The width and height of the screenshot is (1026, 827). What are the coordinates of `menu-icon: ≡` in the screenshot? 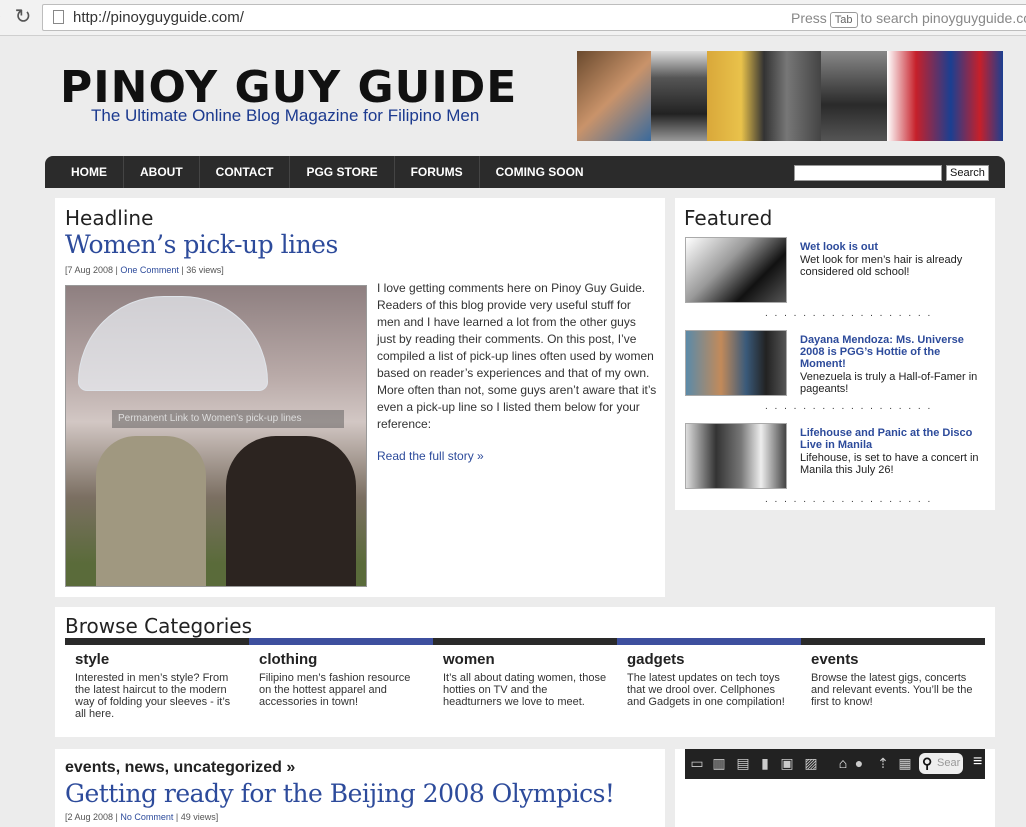 It's located at (979, 762).